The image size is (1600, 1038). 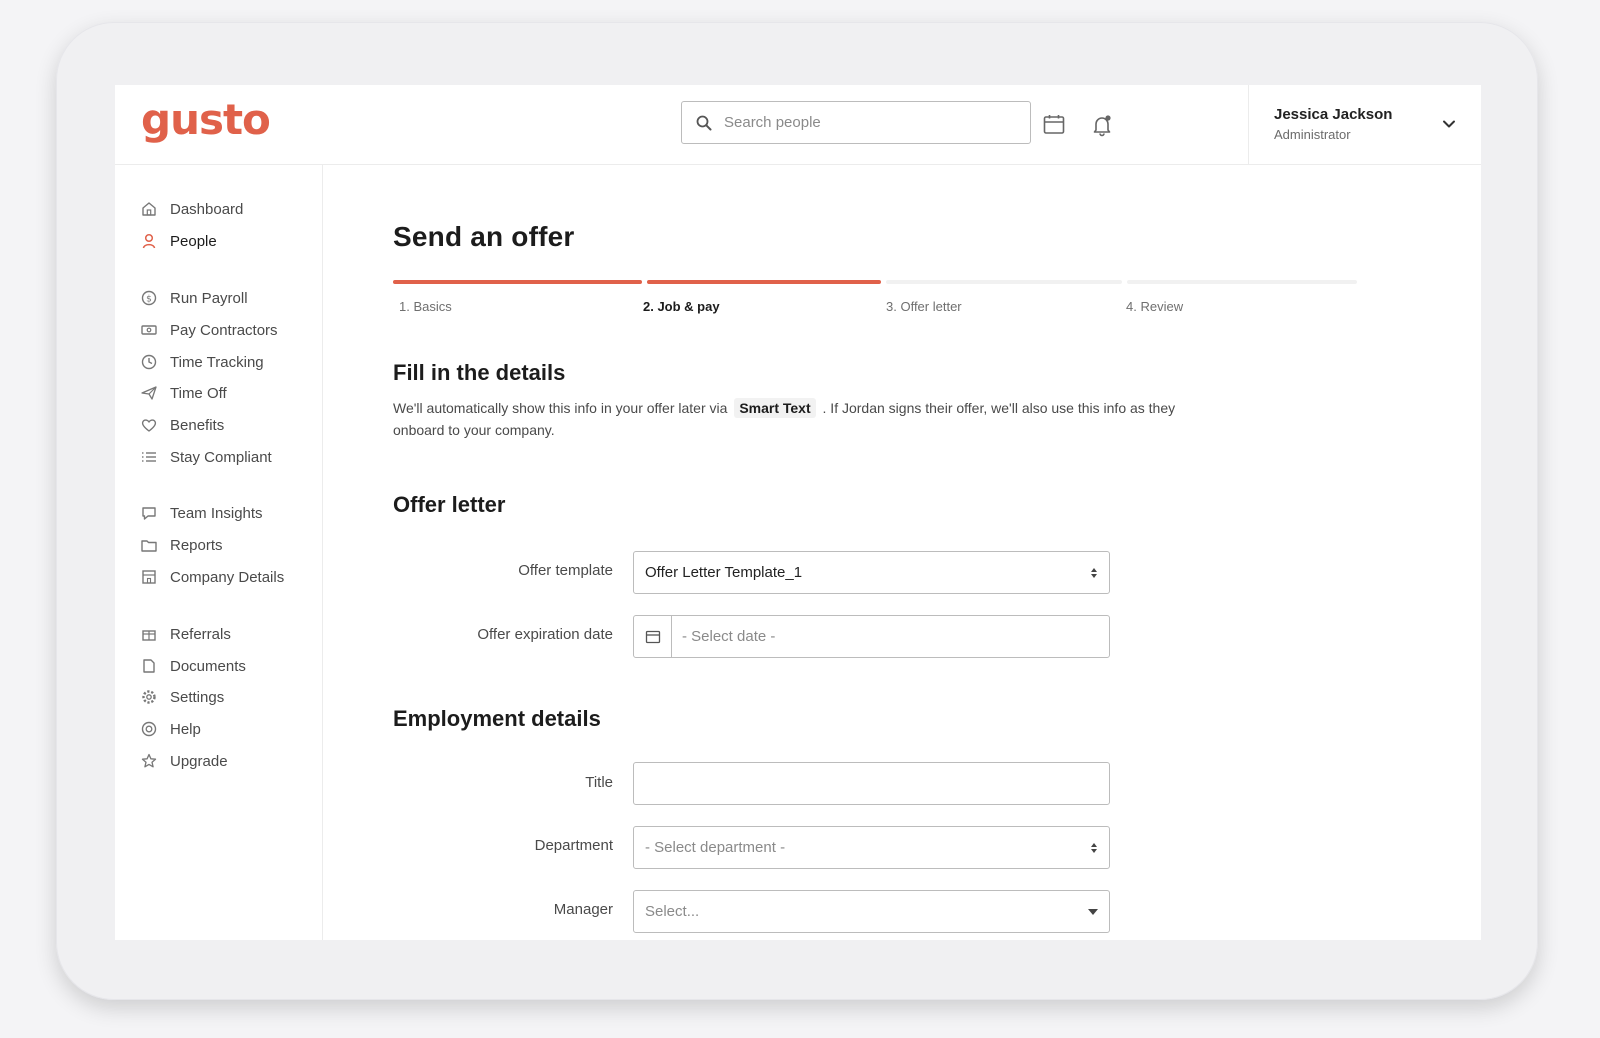 What do you see at coordinates (149, 635) in the screenshot?
I see `gift-icon` at bounding box center [149, 635].